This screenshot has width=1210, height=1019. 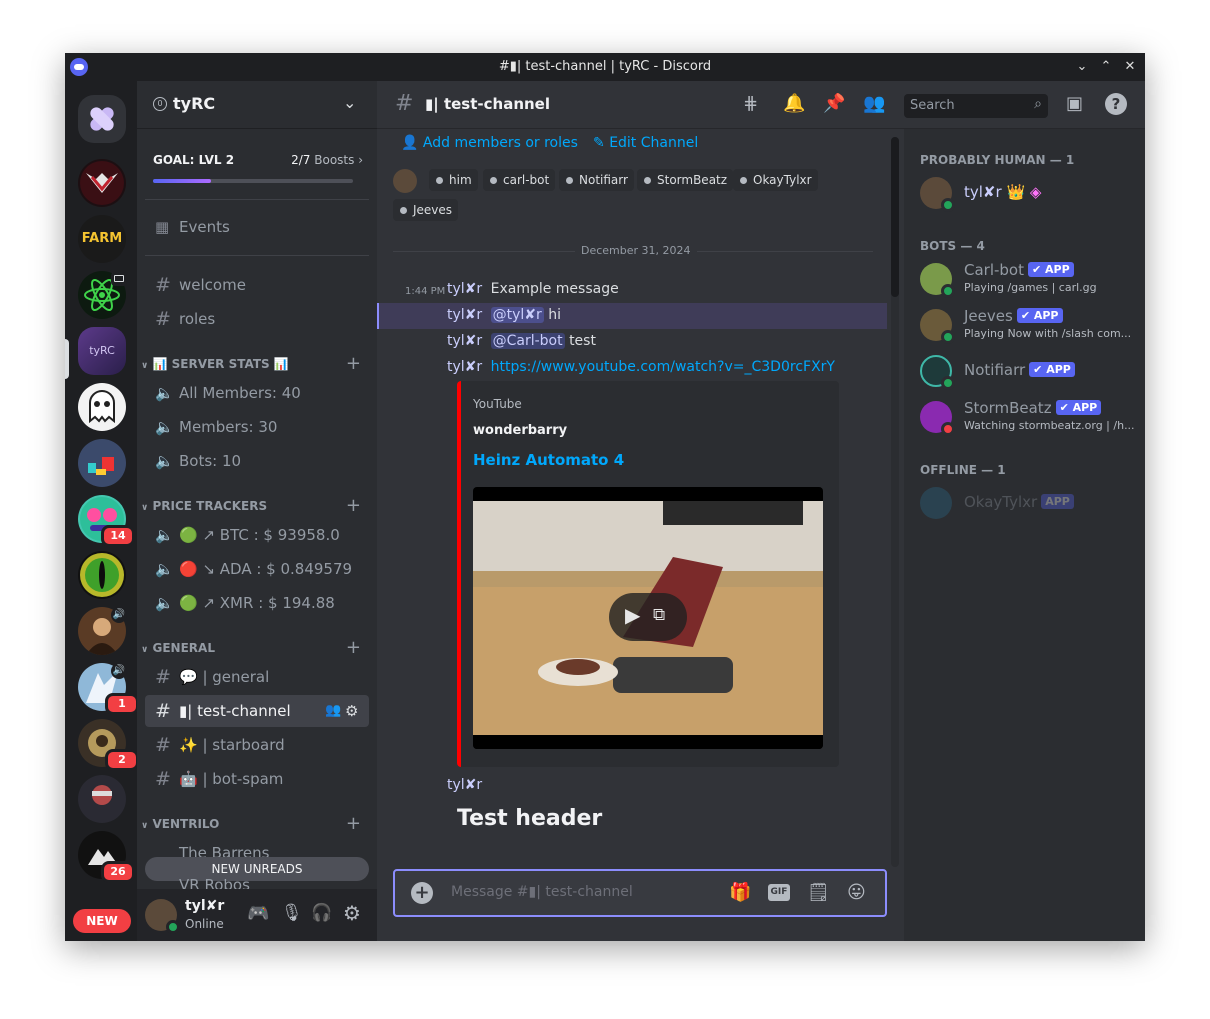 I want to click on channel-roles: # roles, so click(x=257, y=319).